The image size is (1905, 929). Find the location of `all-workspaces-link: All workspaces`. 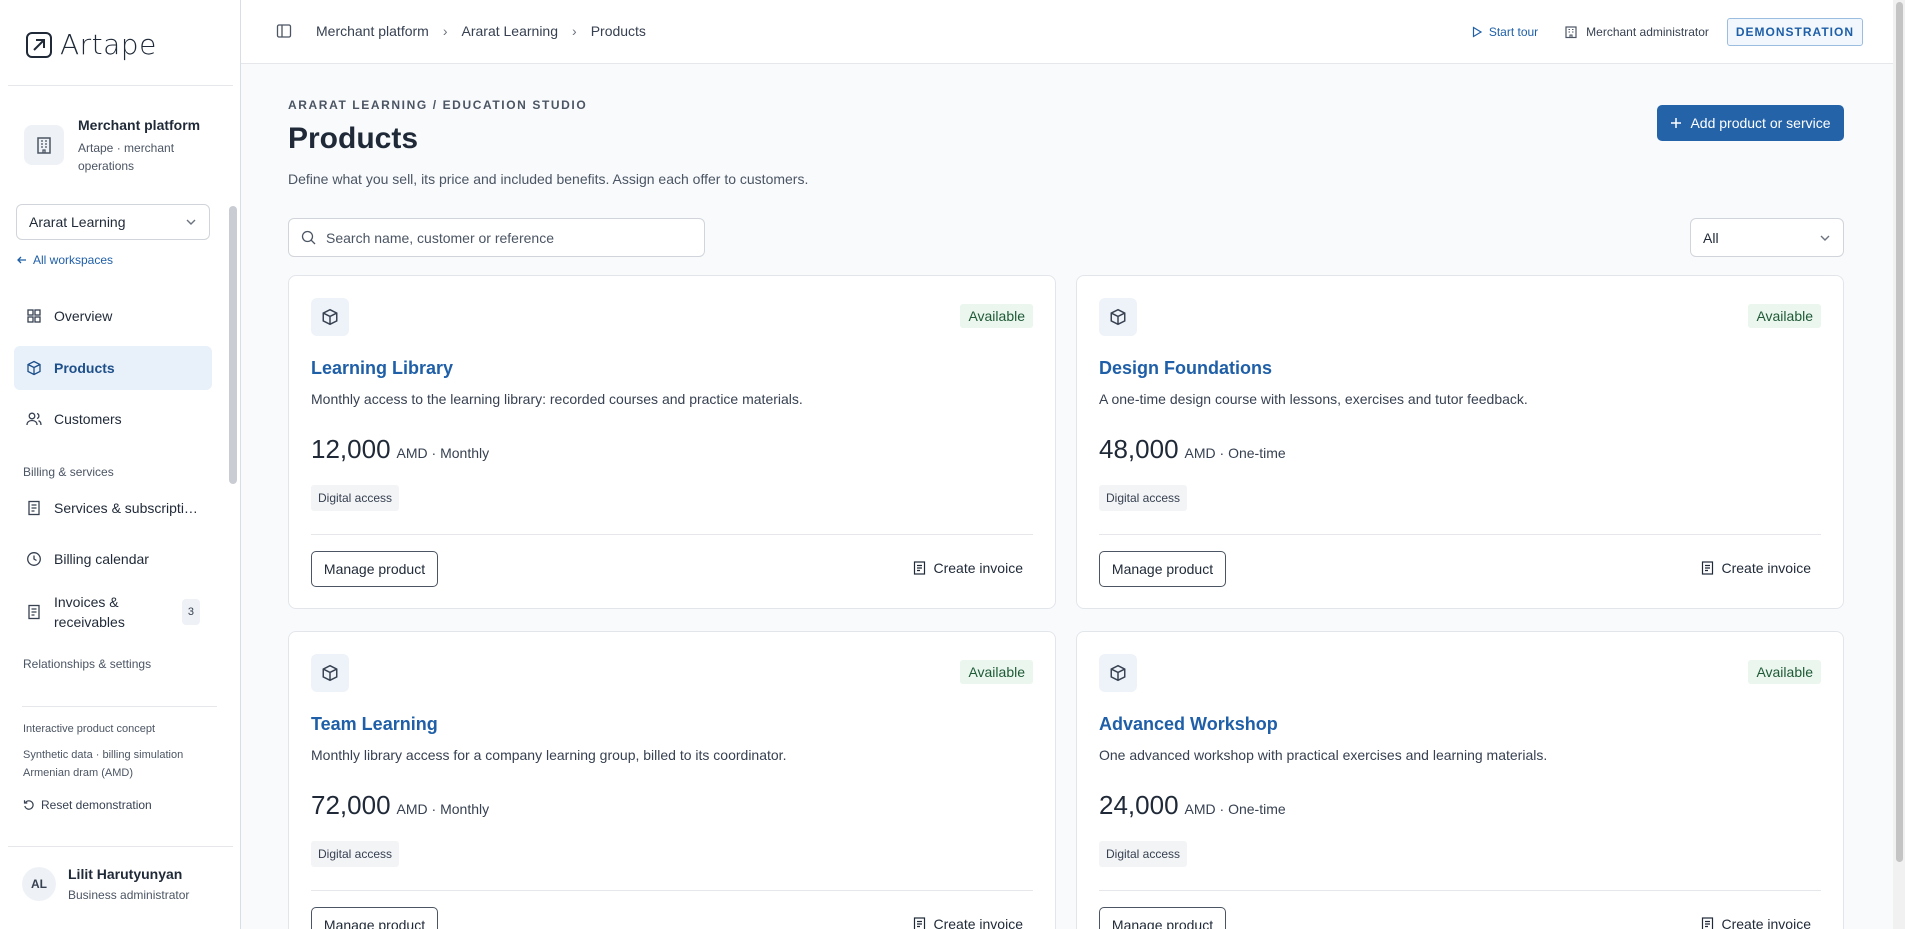

all-workspaces-link: All workspaces is located at coordinates (65, 260).